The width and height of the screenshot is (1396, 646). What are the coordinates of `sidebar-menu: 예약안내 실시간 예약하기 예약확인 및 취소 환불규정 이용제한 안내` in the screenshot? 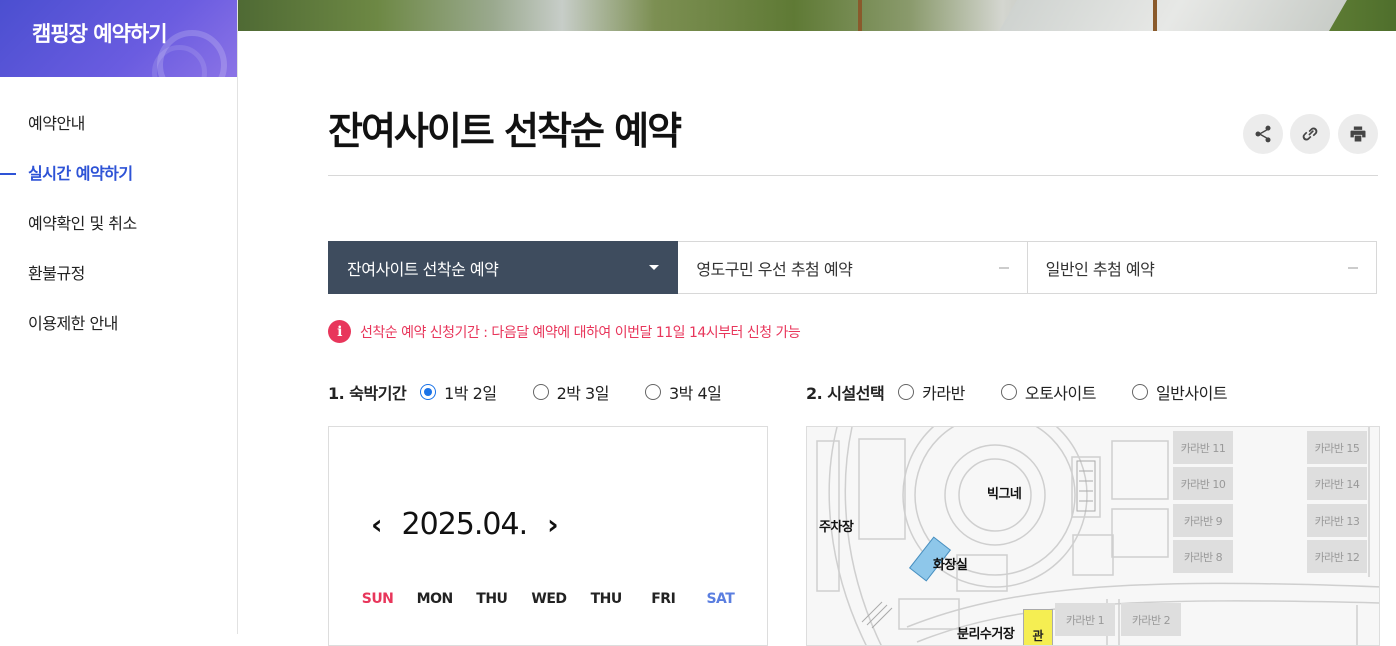 It's located at (118, 220).